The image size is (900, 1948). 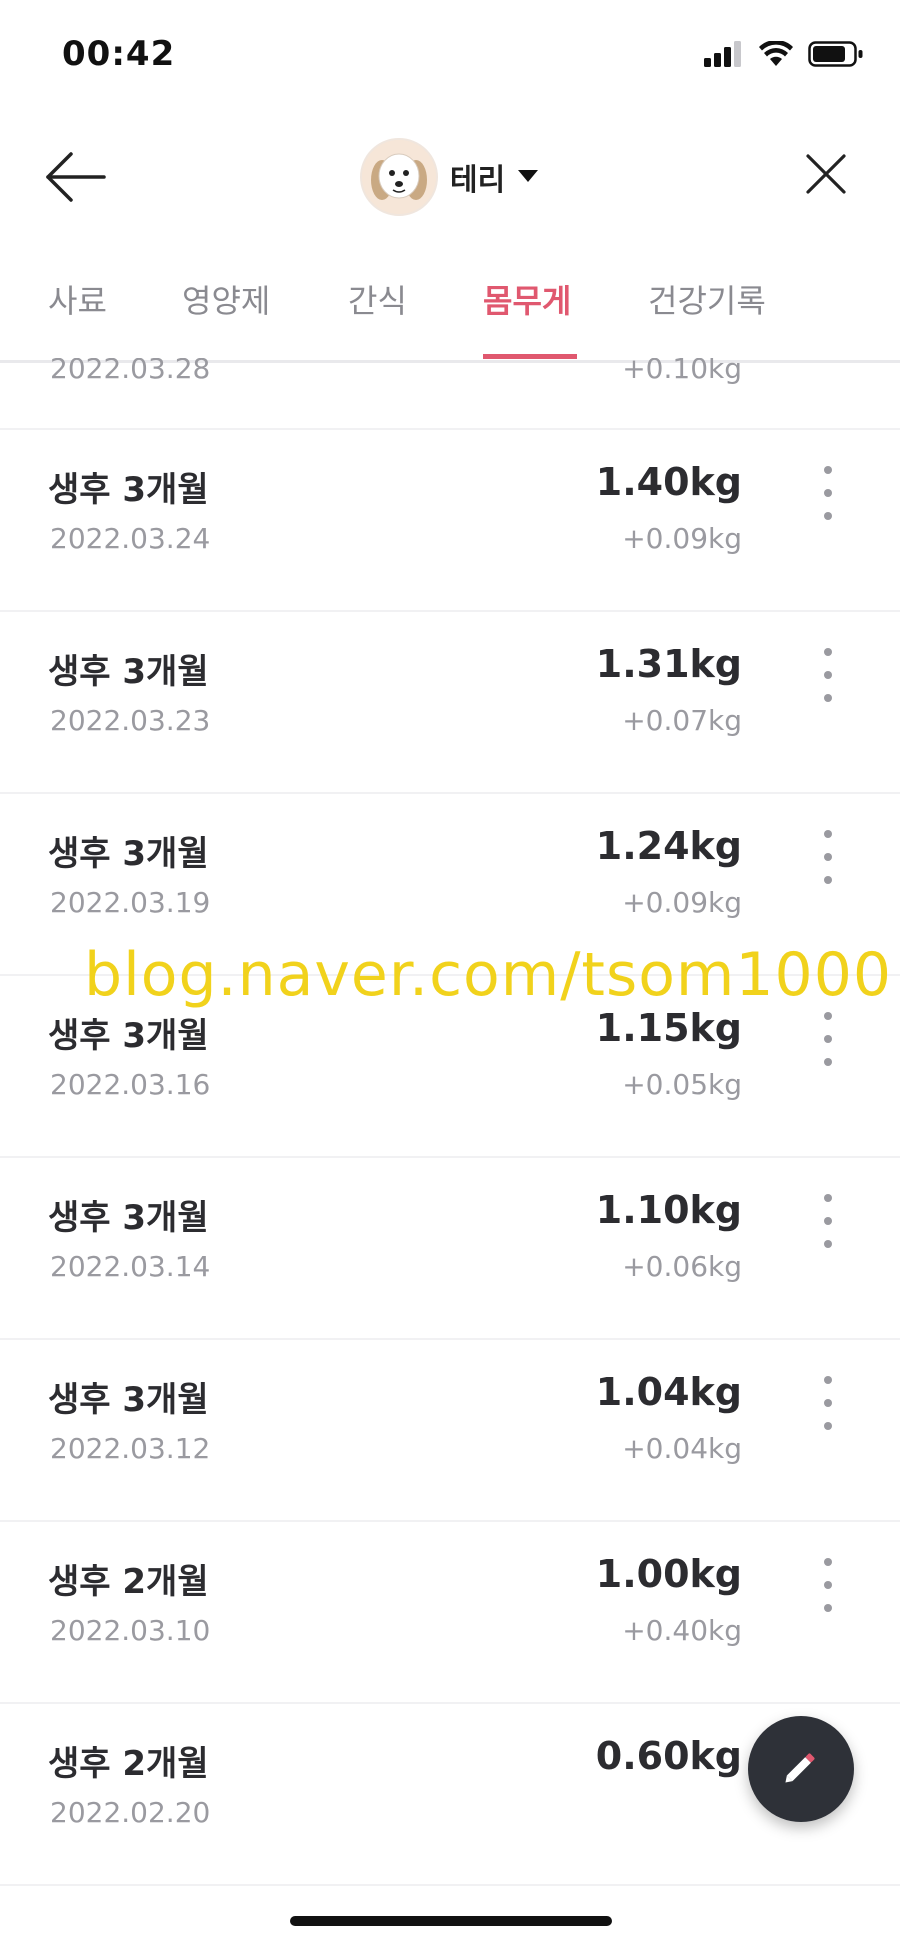 I want to click on pencil-icon, so click(x=801, y=1769).